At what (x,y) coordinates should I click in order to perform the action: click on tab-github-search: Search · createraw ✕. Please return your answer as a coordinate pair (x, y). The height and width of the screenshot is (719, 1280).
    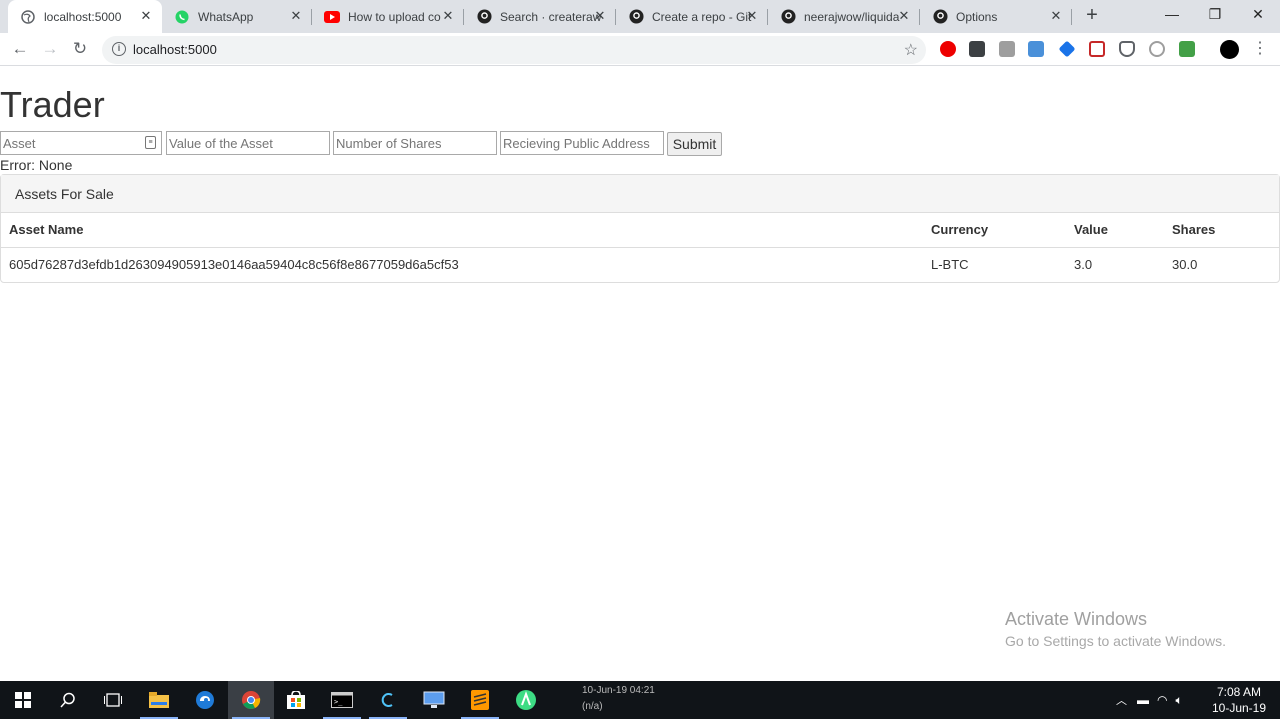
    Looking at the image, I should click on (540, 16).